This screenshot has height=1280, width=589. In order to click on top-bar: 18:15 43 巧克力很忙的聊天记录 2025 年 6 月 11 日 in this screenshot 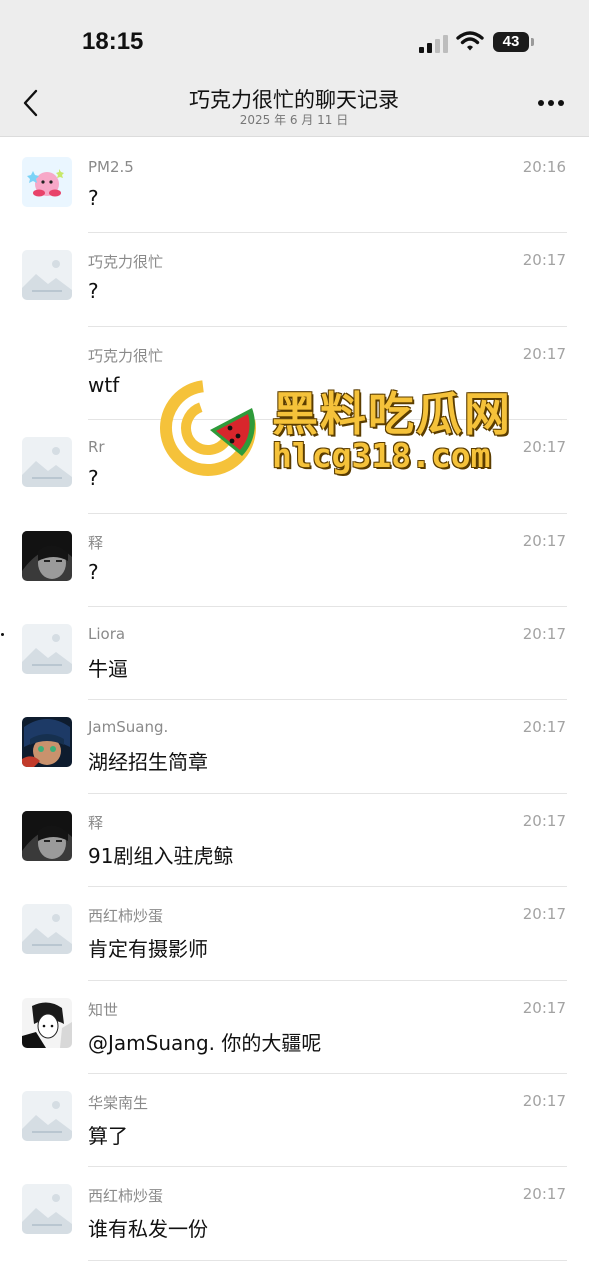, I will do `click(294, 68)`.